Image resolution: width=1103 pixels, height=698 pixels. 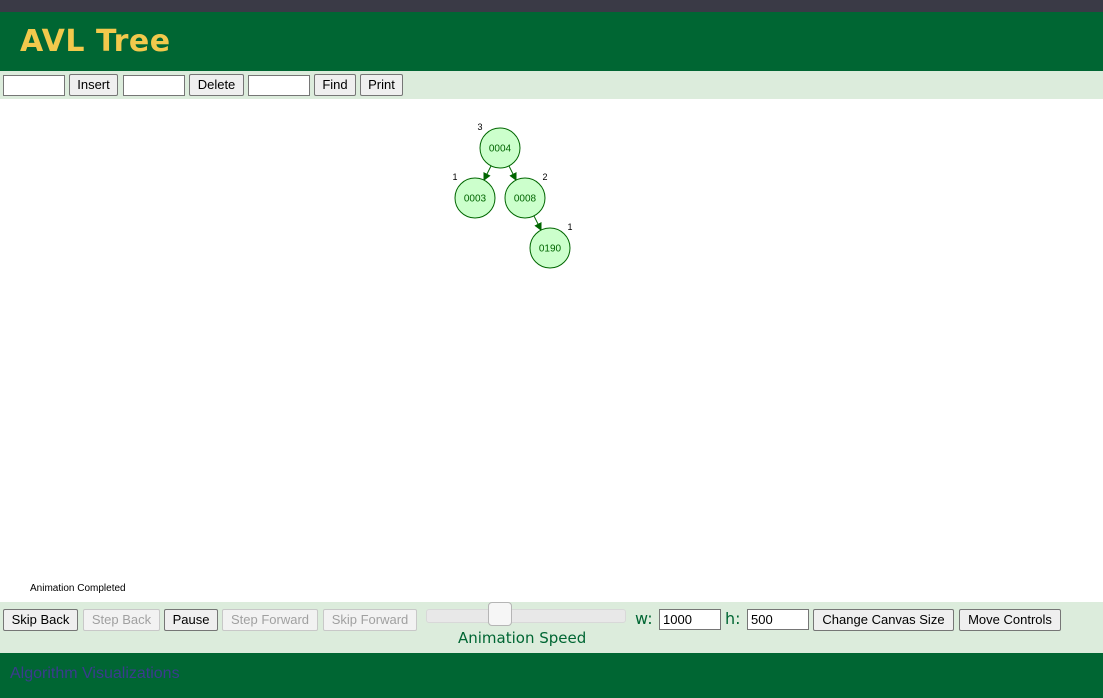 I want to click on tree-node-0003: 0003 1, so click(x=474, y=195).